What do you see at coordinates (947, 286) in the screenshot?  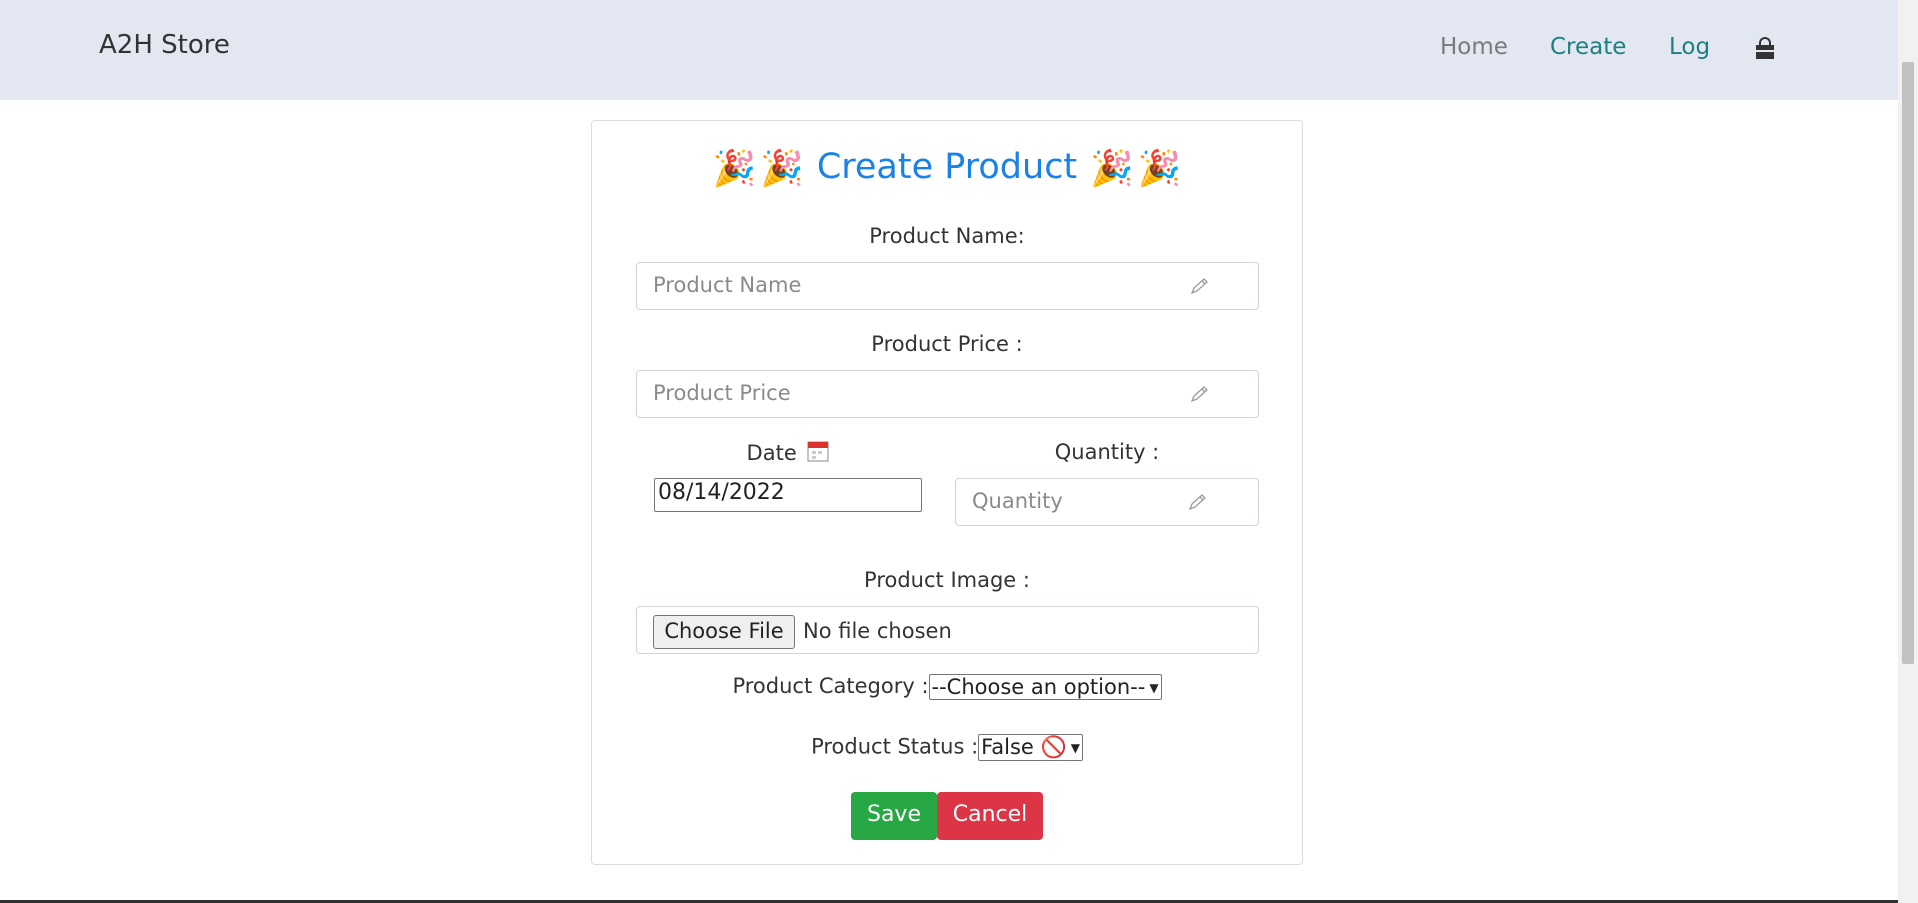 I see `product-name-input: Product Name` at bounding box center [947, 286].